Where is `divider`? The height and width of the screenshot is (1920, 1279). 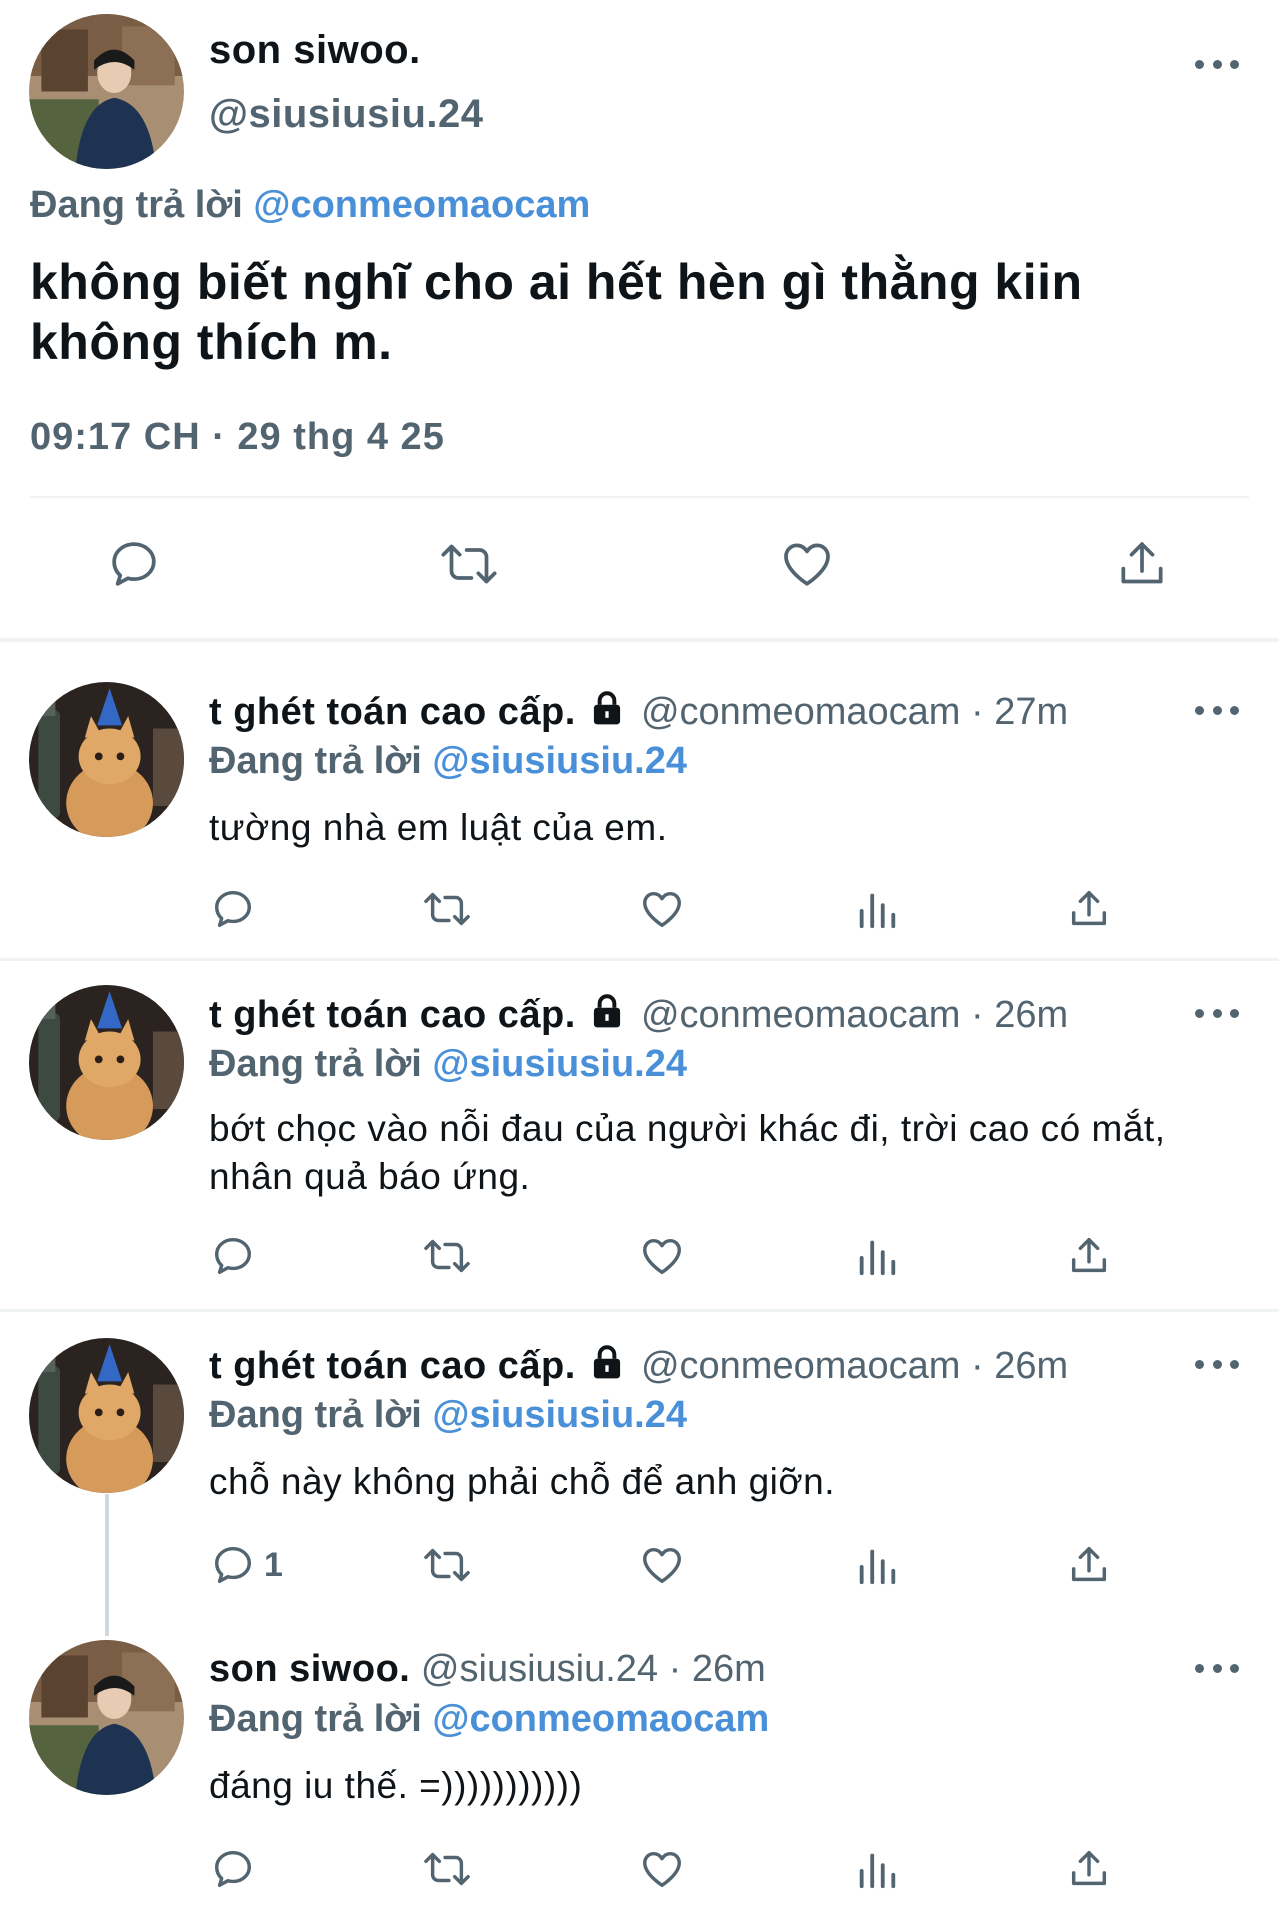
divider is located at coordinates (639, 497).